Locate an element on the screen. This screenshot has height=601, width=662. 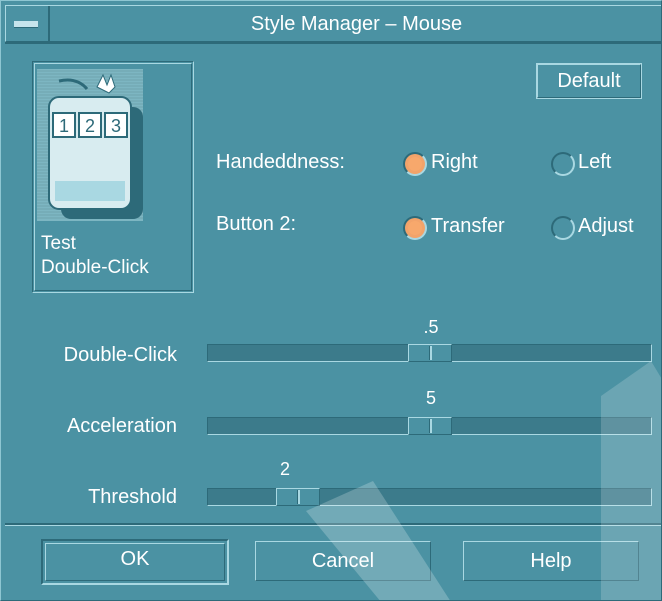
radio-left-label: Left is located at coordinates (594, 162).